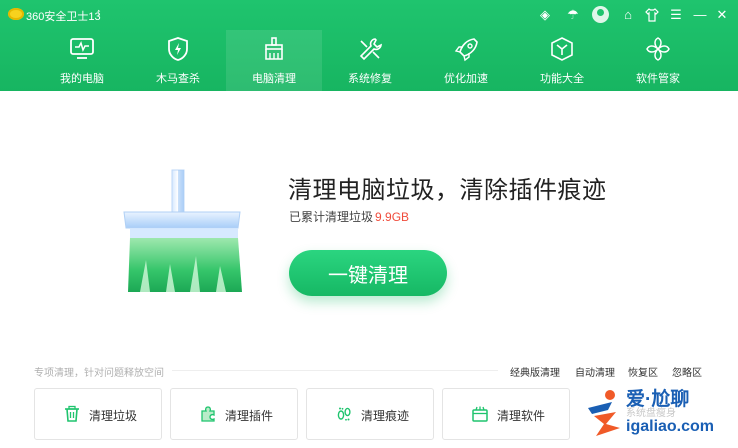 This screenshot has height=448, width=738. I want to click on watermark-logo-icon, so click(604, 413).